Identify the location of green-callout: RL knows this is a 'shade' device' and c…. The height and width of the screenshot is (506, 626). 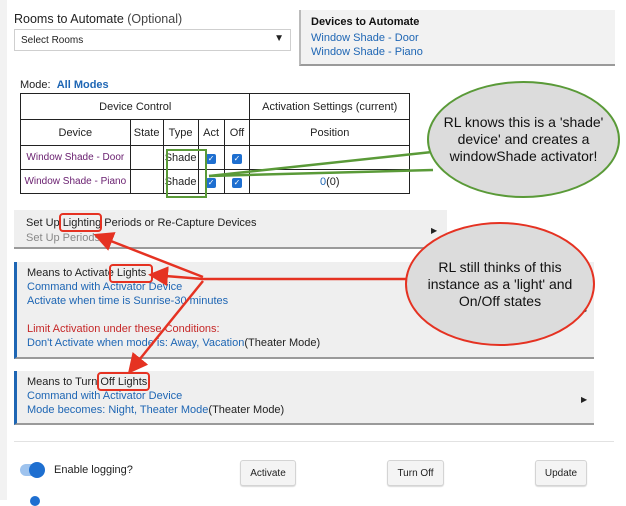
(523, 139).